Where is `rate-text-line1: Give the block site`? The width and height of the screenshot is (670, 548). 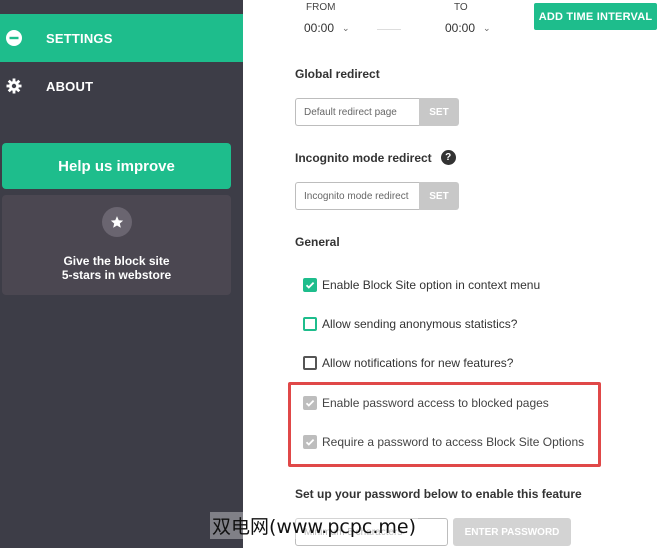
rate-text-line1: Give the block site is located at coordinates (116, 261).